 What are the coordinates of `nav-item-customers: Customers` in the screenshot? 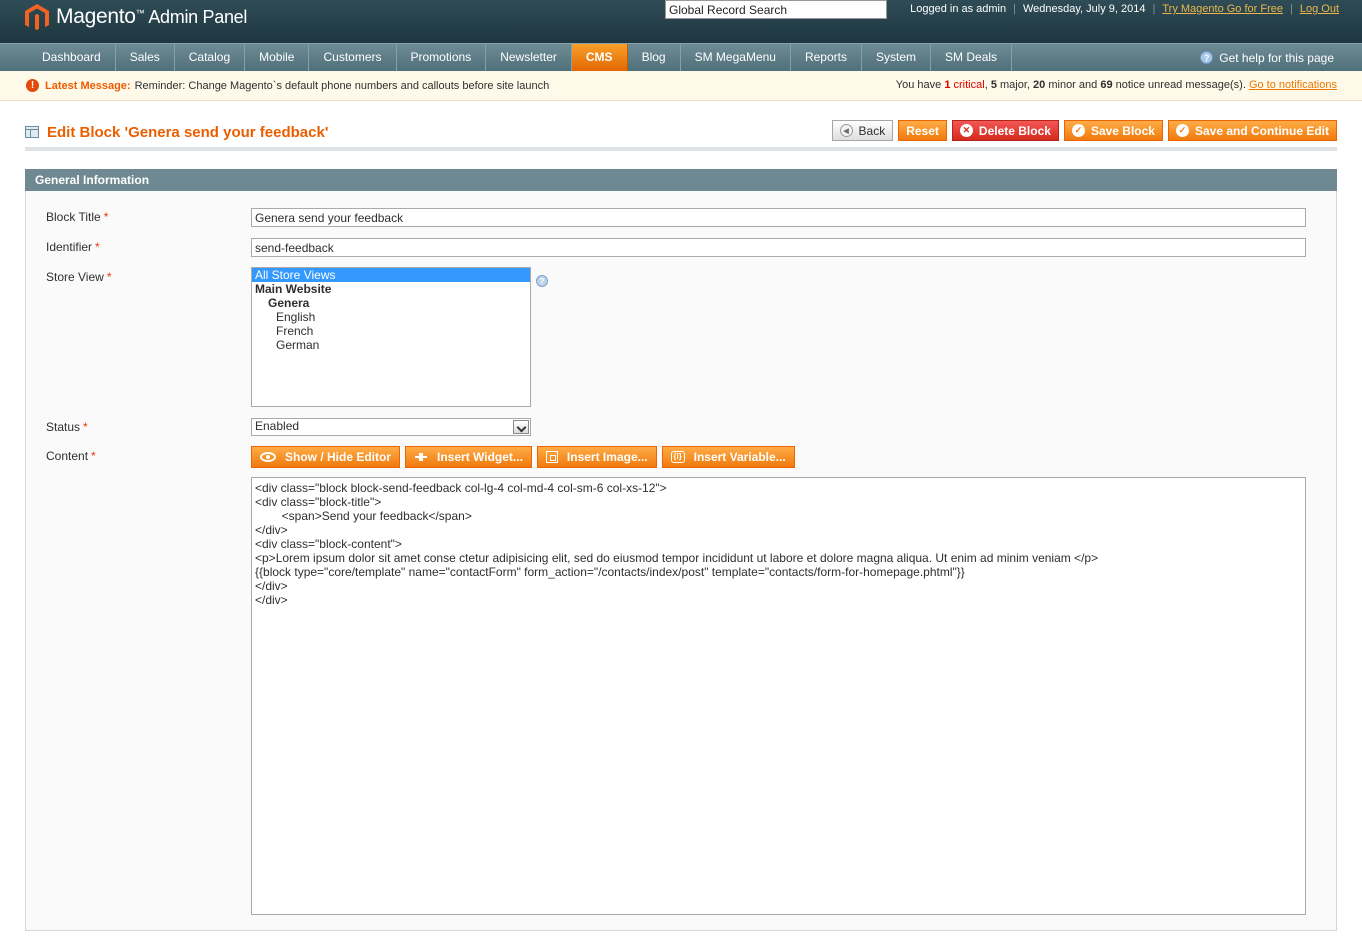 It's located at (353, 57).